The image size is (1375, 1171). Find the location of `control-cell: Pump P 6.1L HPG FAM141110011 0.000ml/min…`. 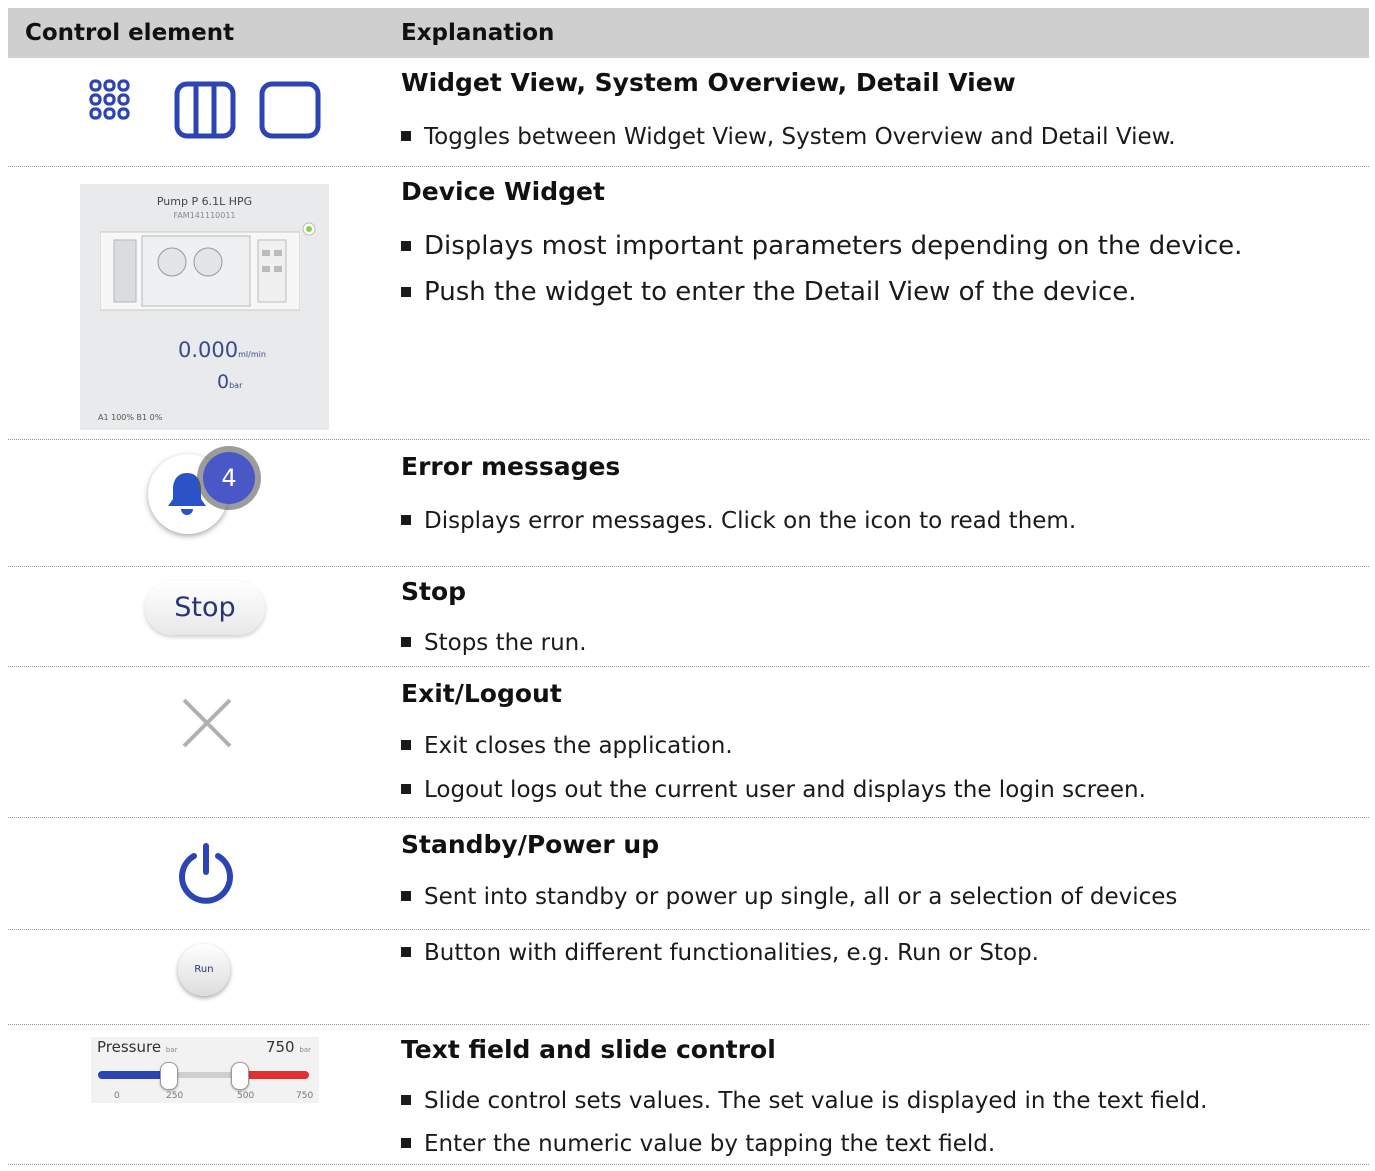

control-cell: Pump P 6.1L HPG FAM141110011 0.000ml/min… is located at coordinates (200, 303).